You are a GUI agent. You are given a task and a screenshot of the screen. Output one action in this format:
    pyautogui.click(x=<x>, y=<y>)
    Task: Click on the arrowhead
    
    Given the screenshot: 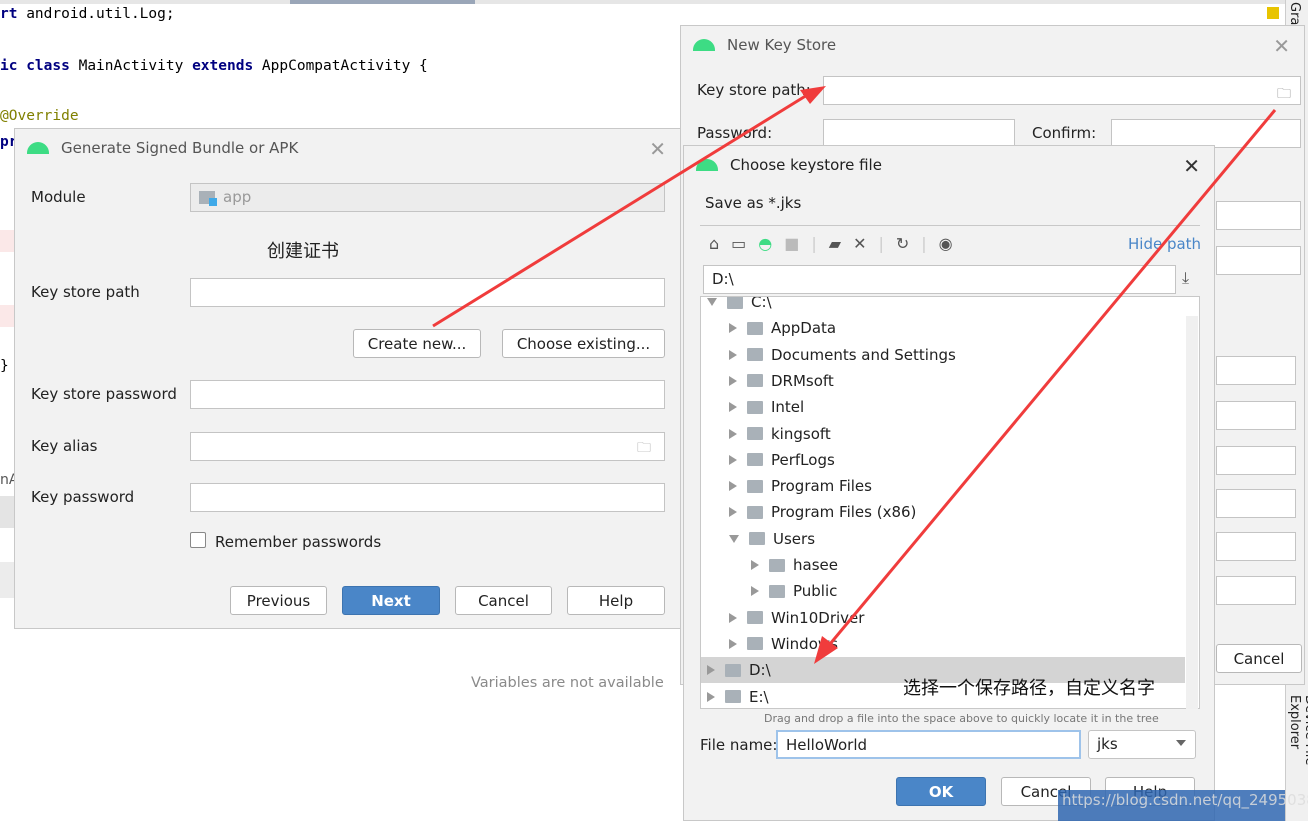 What is the action you would take?
    pyautogui.click(x=813, y=95)
    